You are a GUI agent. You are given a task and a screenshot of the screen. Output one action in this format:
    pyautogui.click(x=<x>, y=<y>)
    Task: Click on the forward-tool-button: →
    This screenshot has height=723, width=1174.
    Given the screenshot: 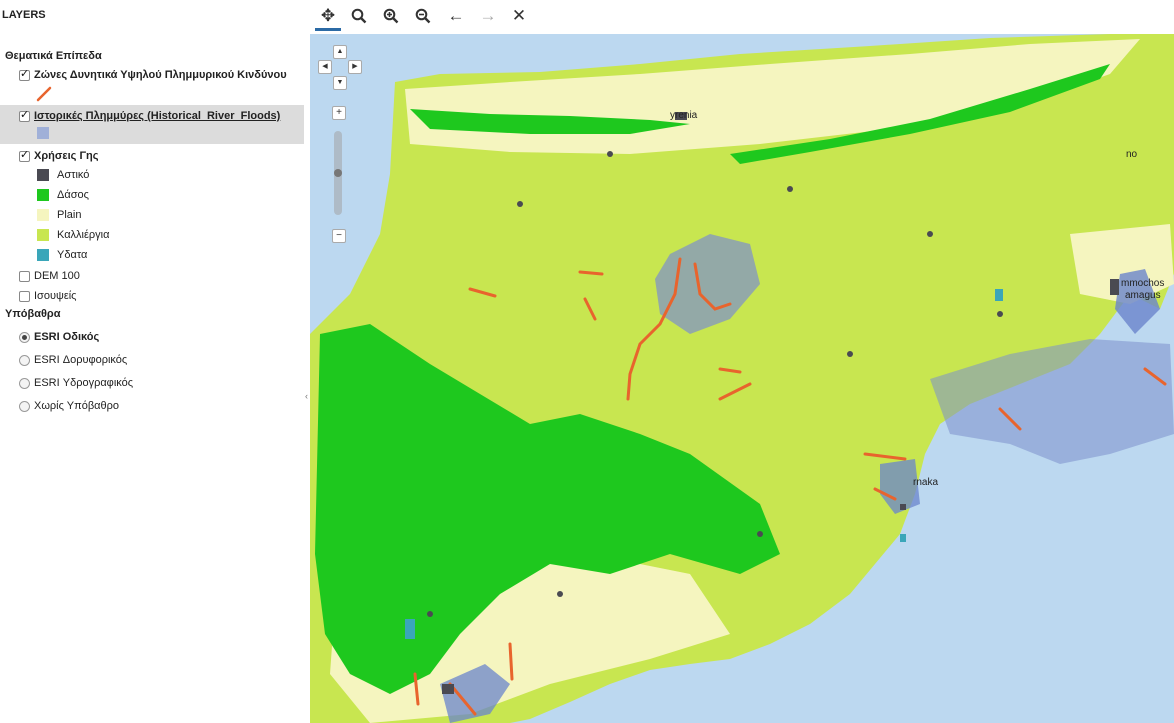 What is the action you would take?
    pyautogui.click(x=488, y=16)
    